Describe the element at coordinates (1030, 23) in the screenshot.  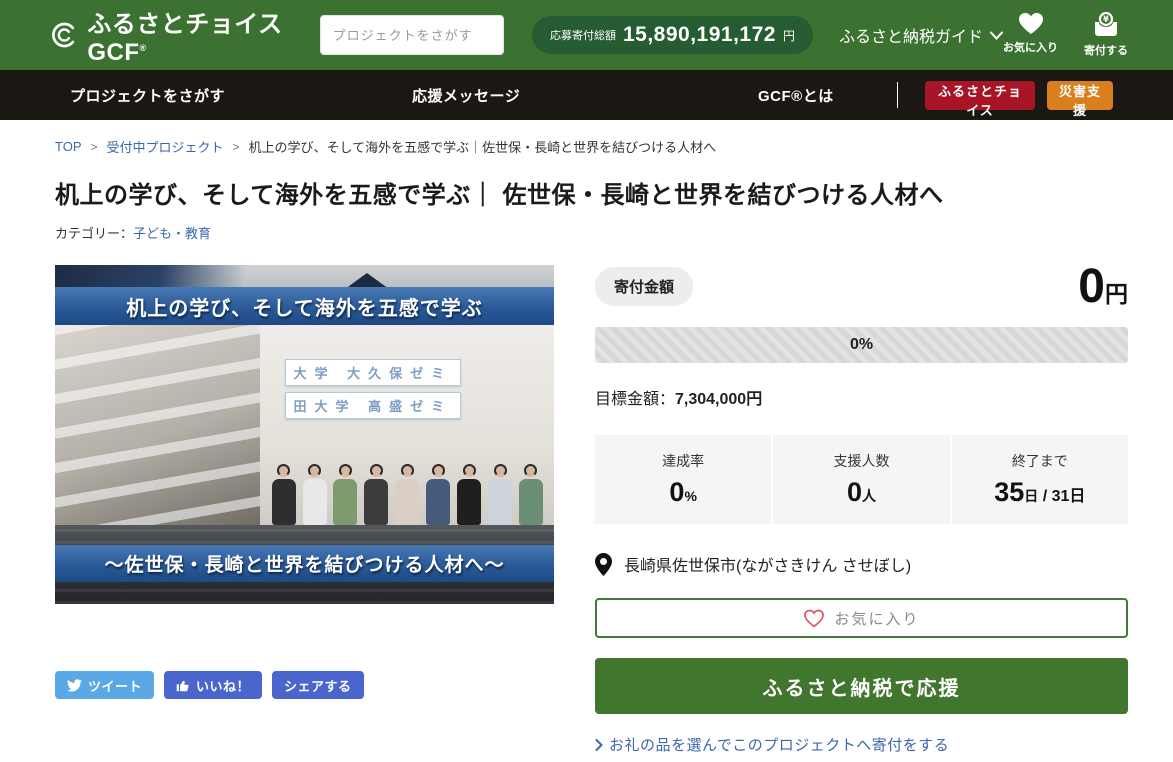
I see `heart-icon` at that location.